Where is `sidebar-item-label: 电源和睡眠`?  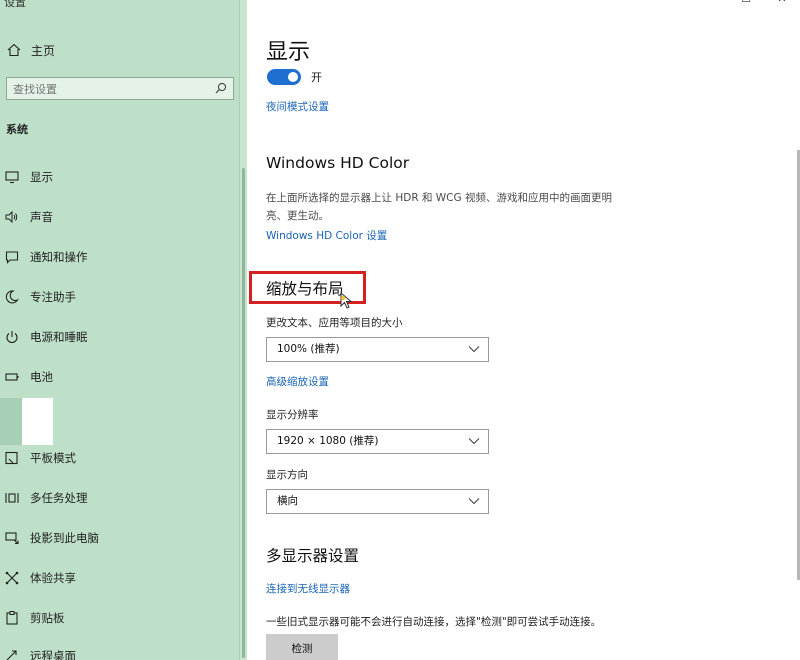 sidebar-item-label: 电源和睡眠 is located at coordinates (59, 337).